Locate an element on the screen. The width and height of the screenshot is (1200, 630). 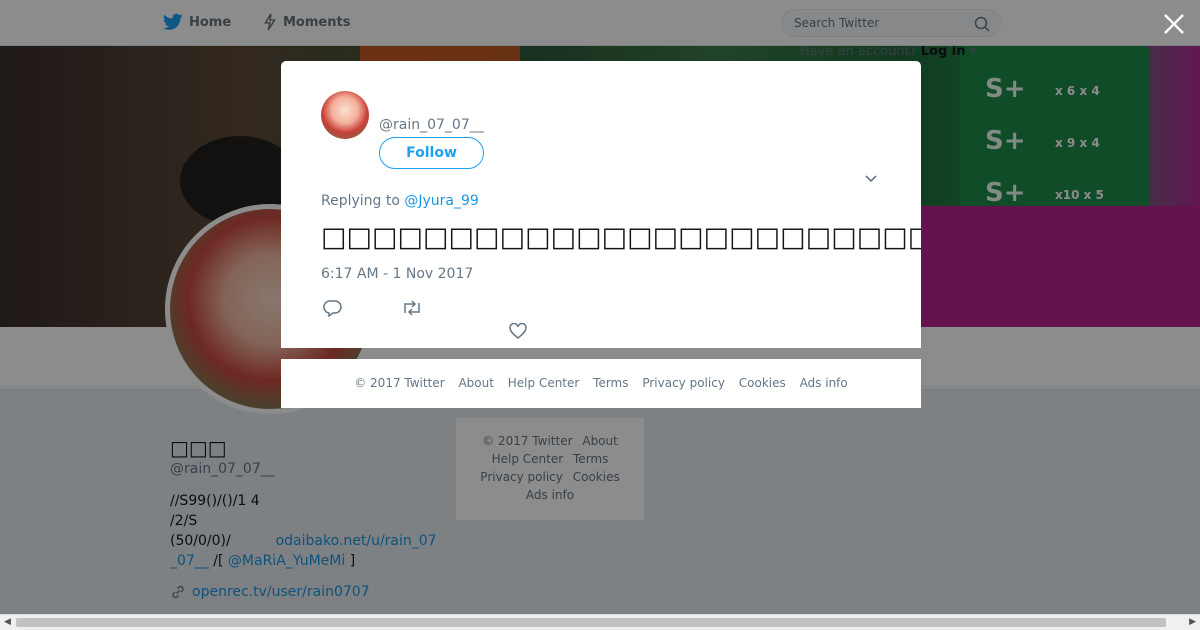
footer-link-help: Help Center is located at coordinates (544, 383).